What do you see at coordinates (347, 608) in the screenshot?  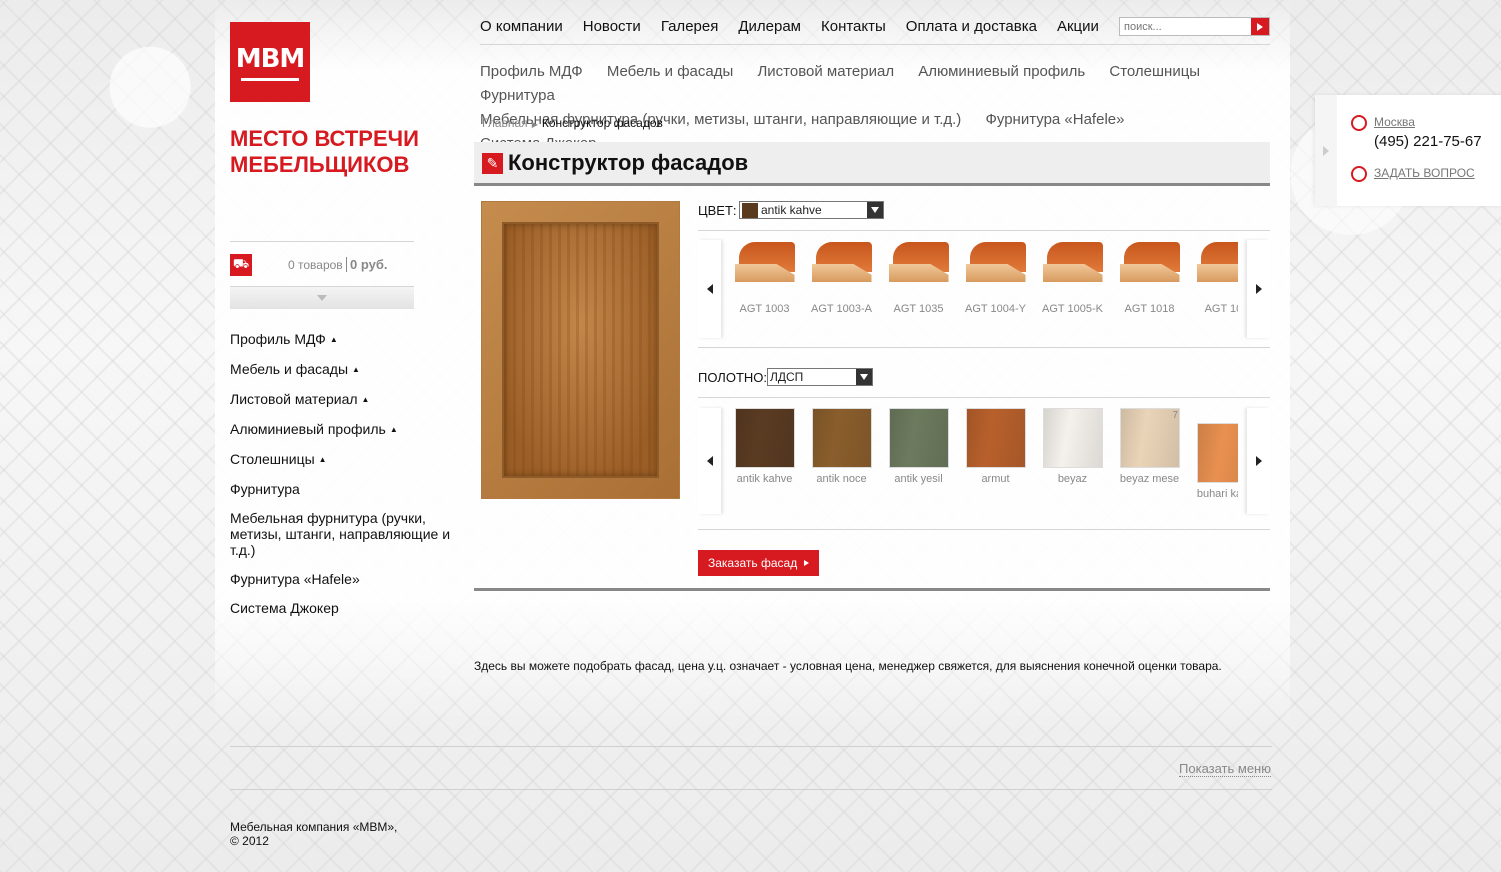 I see `sidemenu-item: Система Джокер` at bounding box center [347, 608].